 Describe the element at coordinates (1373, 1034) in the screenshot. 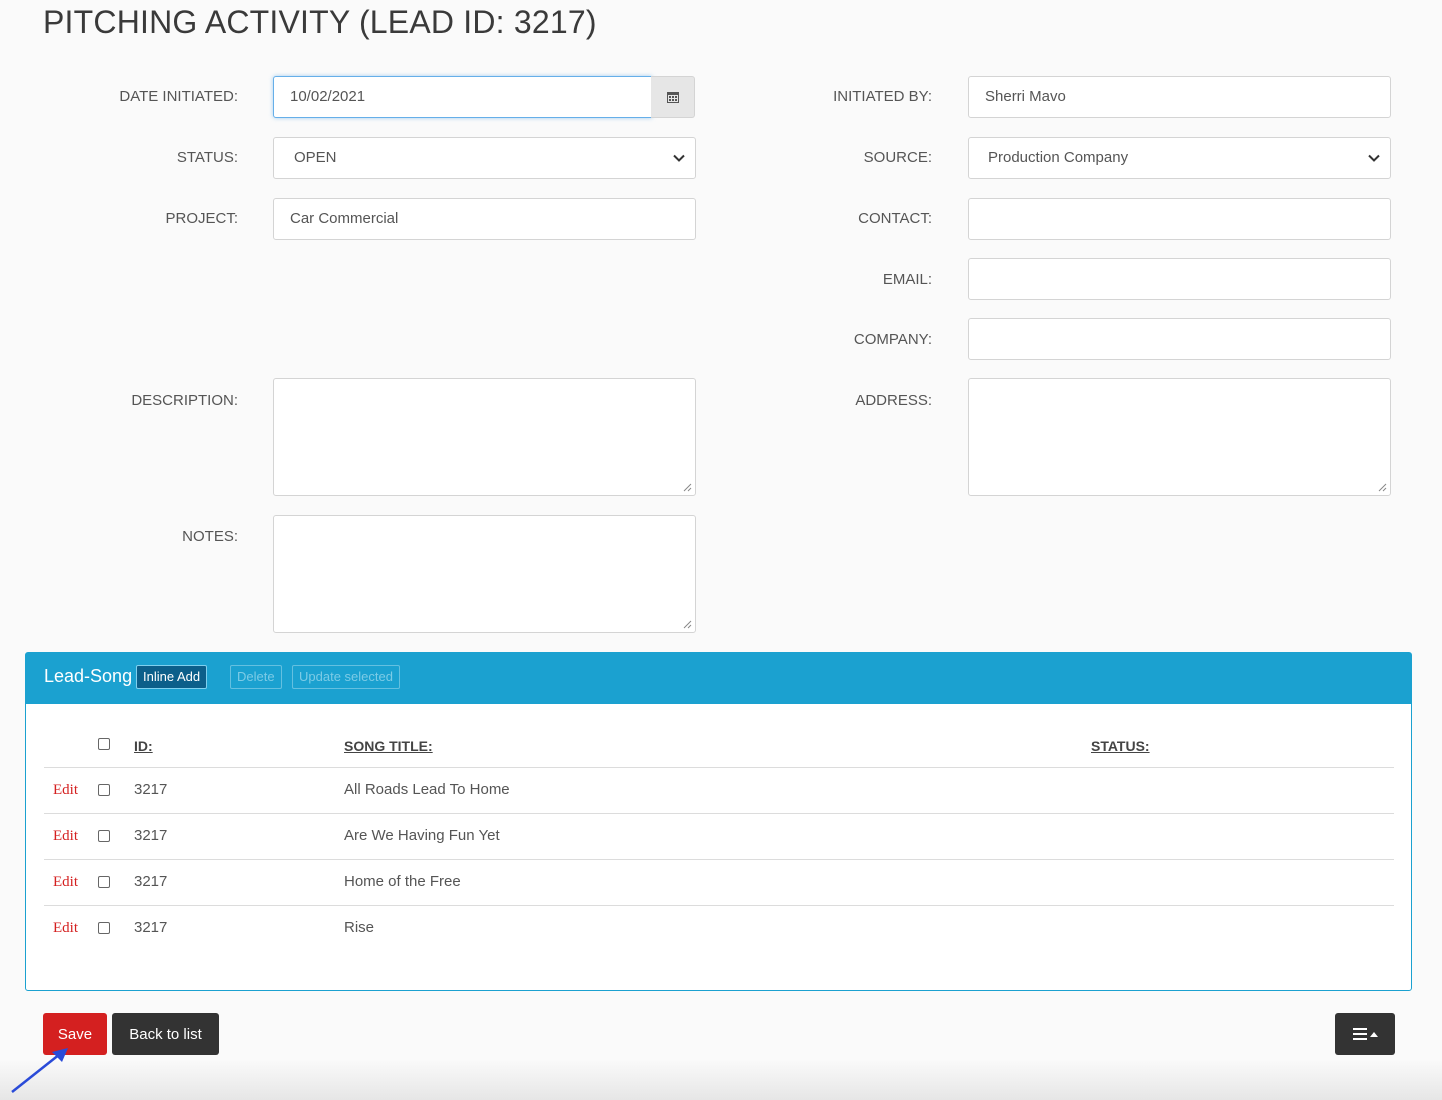

I see `caret-up-icon` at that location.